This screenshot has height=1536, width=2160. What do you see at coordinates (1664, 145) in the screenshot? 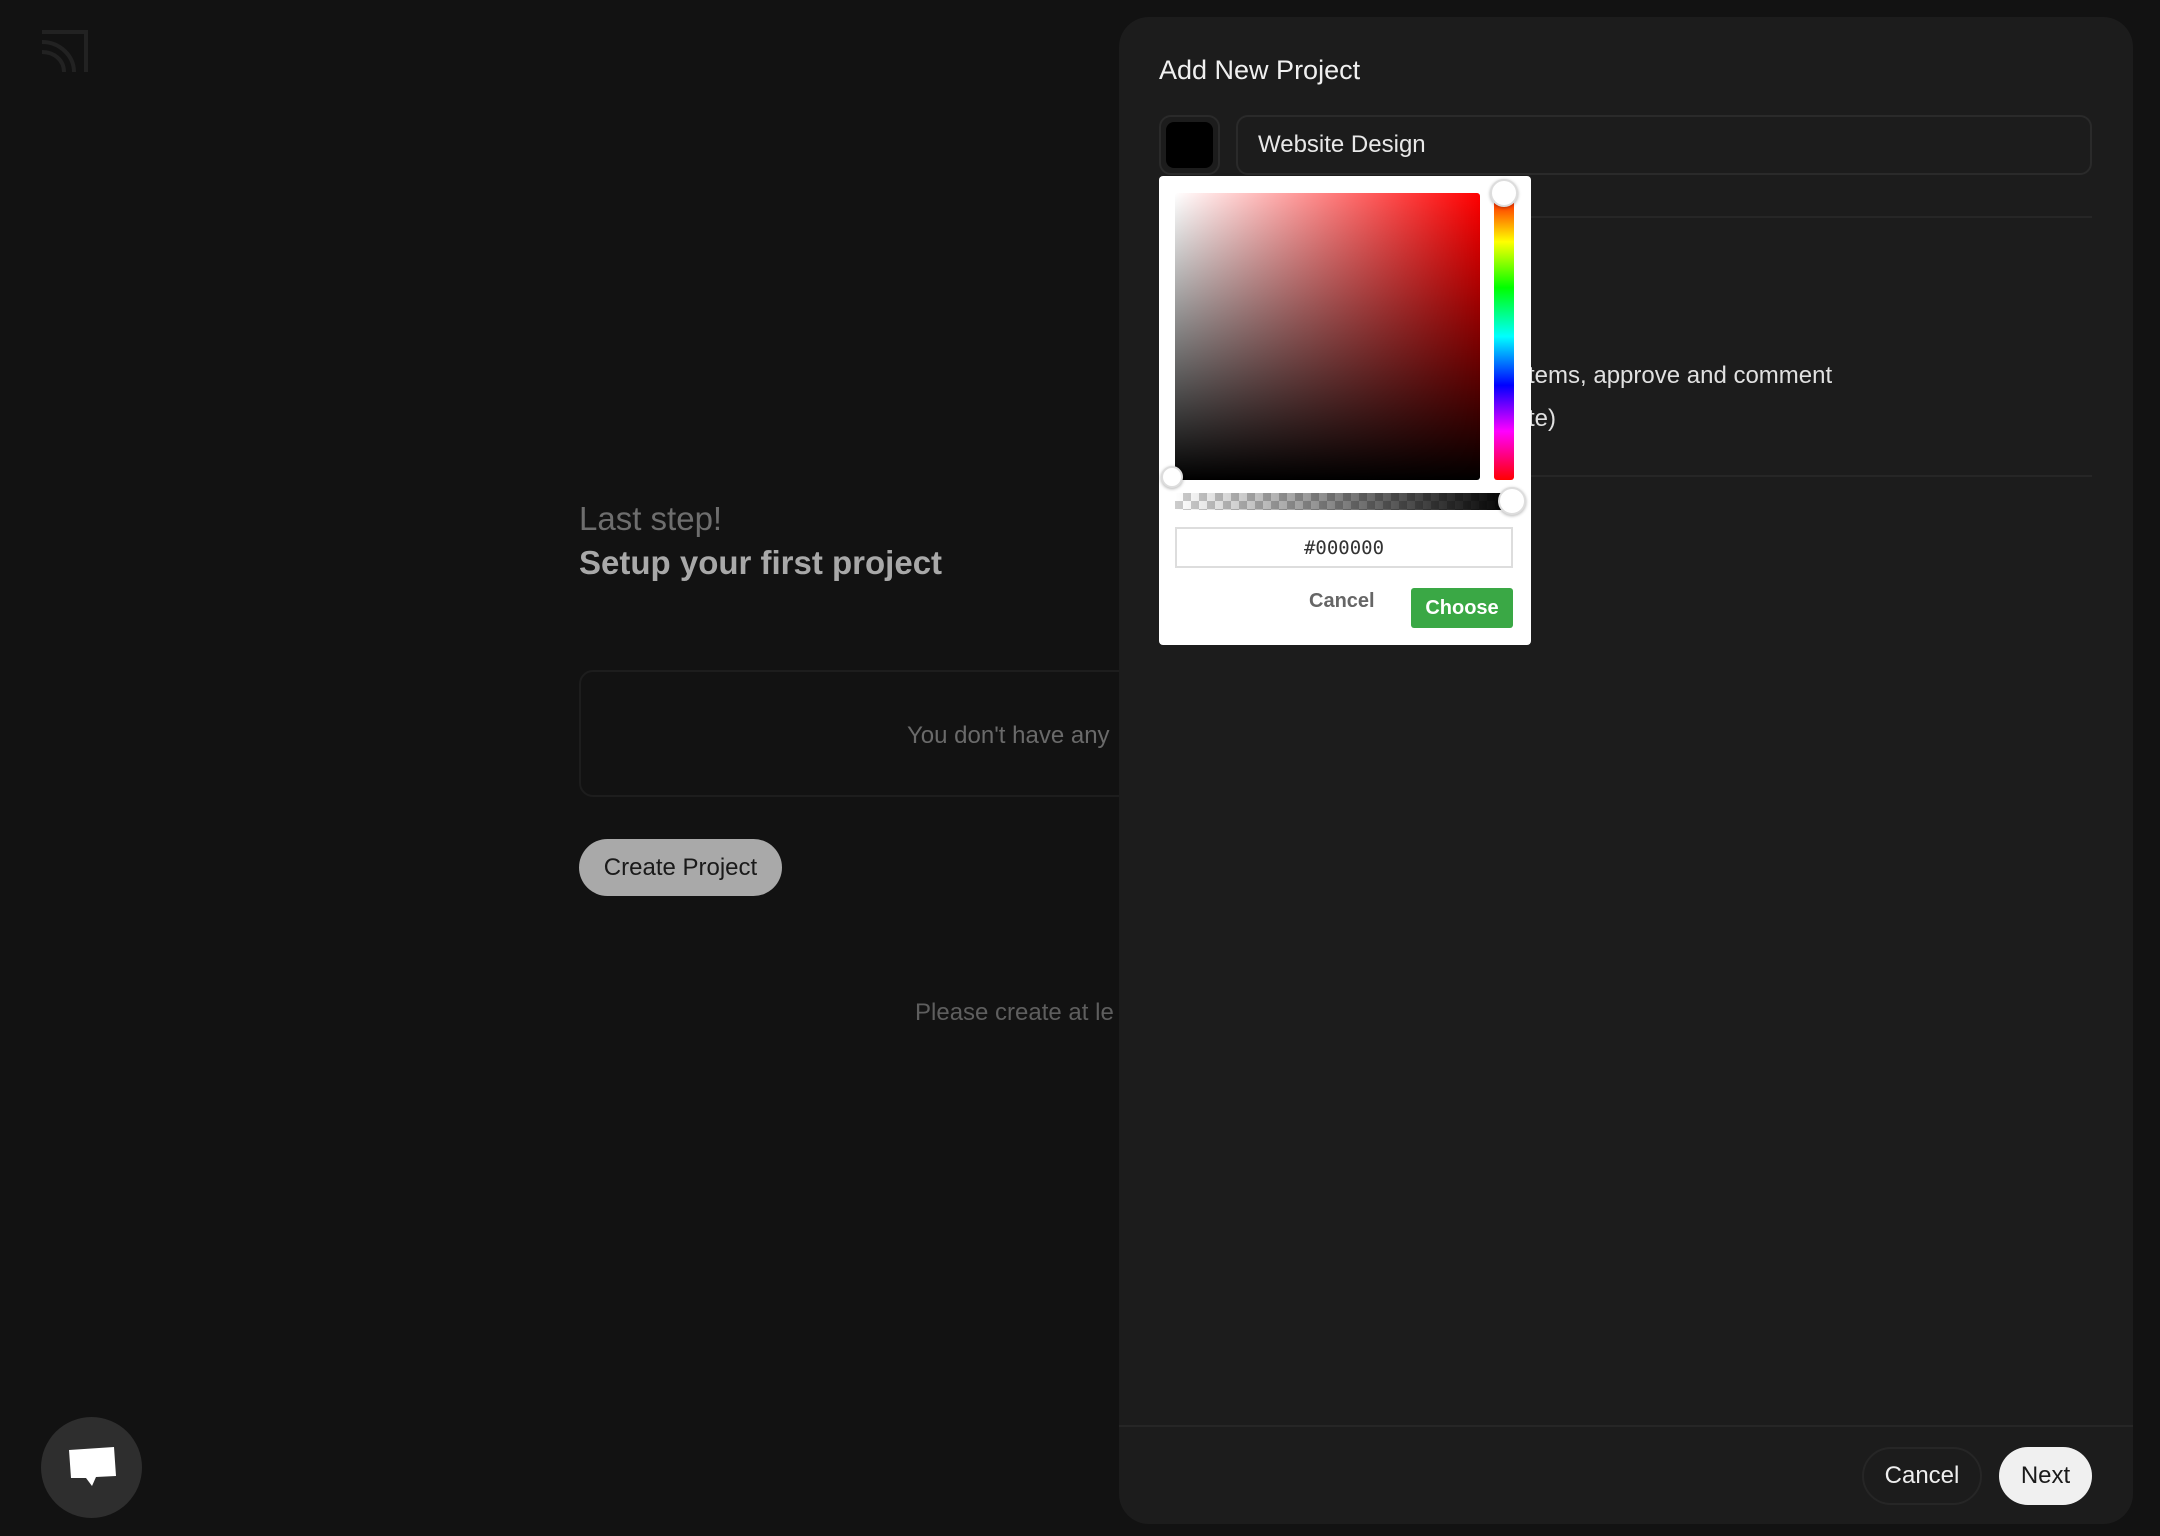
I see `project-name-input` at bounding box center [1664, 145].